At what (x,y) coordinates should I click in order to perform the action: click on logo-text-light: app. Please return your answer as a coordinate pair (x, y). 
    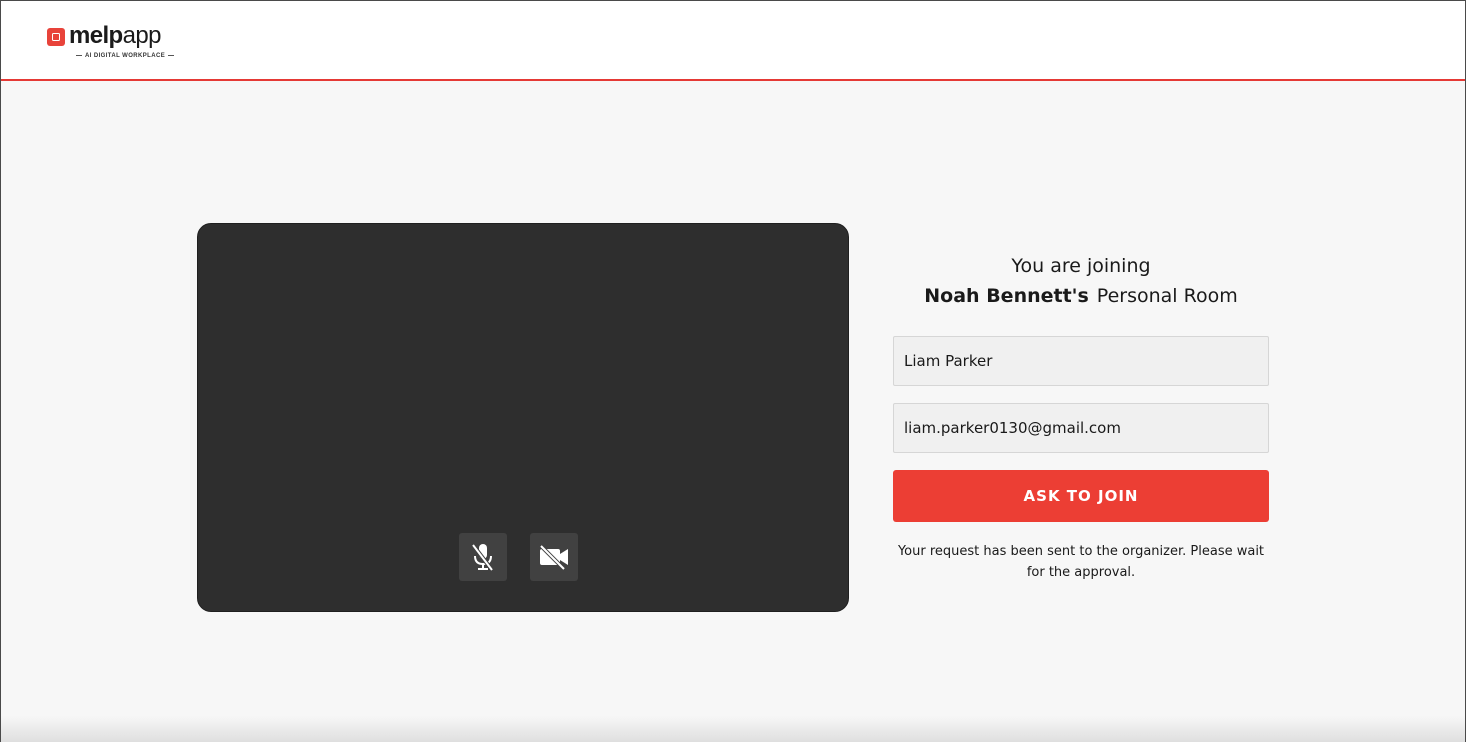
    Looking at the image, I should click on (142, 35).